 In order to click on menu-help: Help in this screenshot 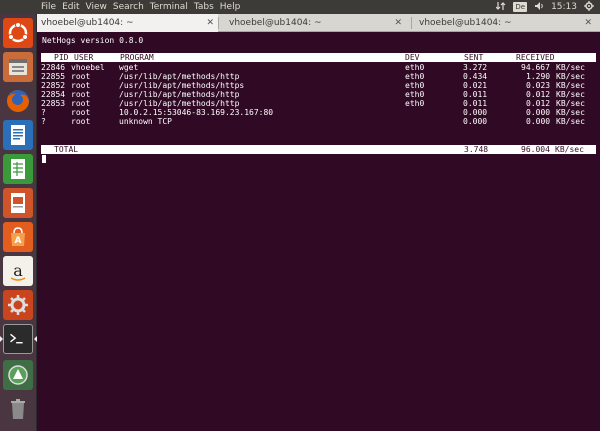, I will do `click(230, 7)`.